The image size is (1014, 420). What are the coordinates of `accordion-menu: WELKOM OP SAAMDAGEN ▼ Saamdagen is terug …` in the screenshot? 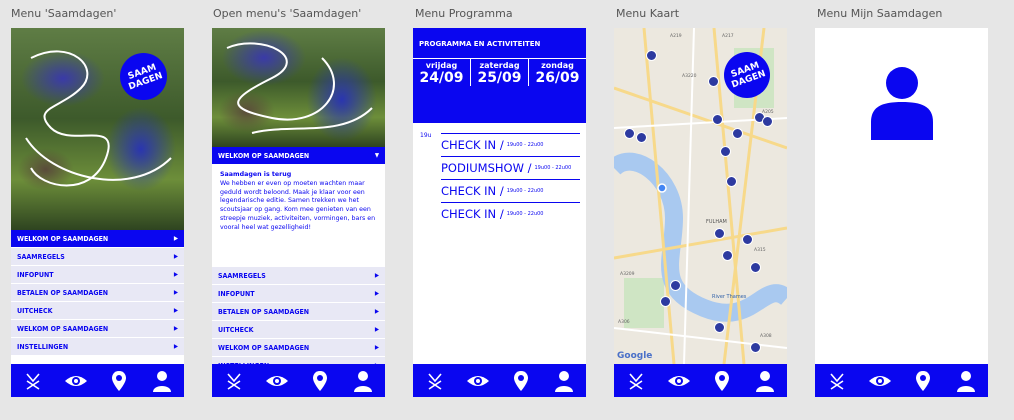 It's located at (298, 261).